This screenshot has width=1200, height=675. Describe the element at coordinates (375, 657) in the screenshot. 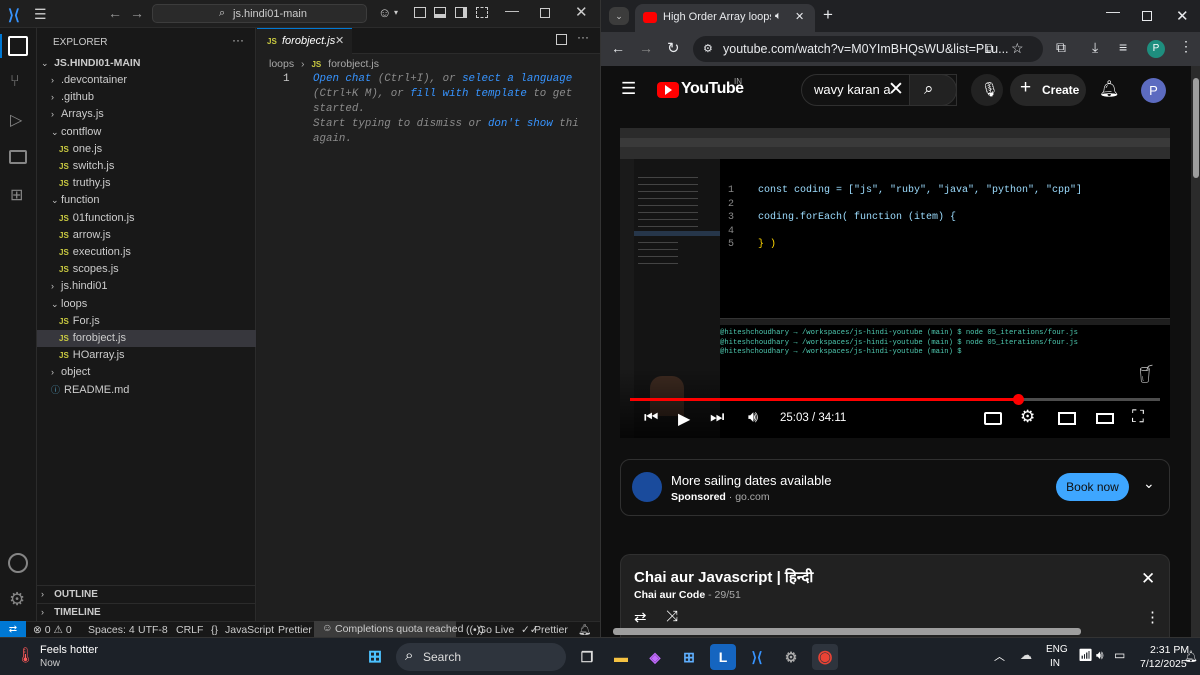

I see `windows-start-icon: ⊞` at that location.